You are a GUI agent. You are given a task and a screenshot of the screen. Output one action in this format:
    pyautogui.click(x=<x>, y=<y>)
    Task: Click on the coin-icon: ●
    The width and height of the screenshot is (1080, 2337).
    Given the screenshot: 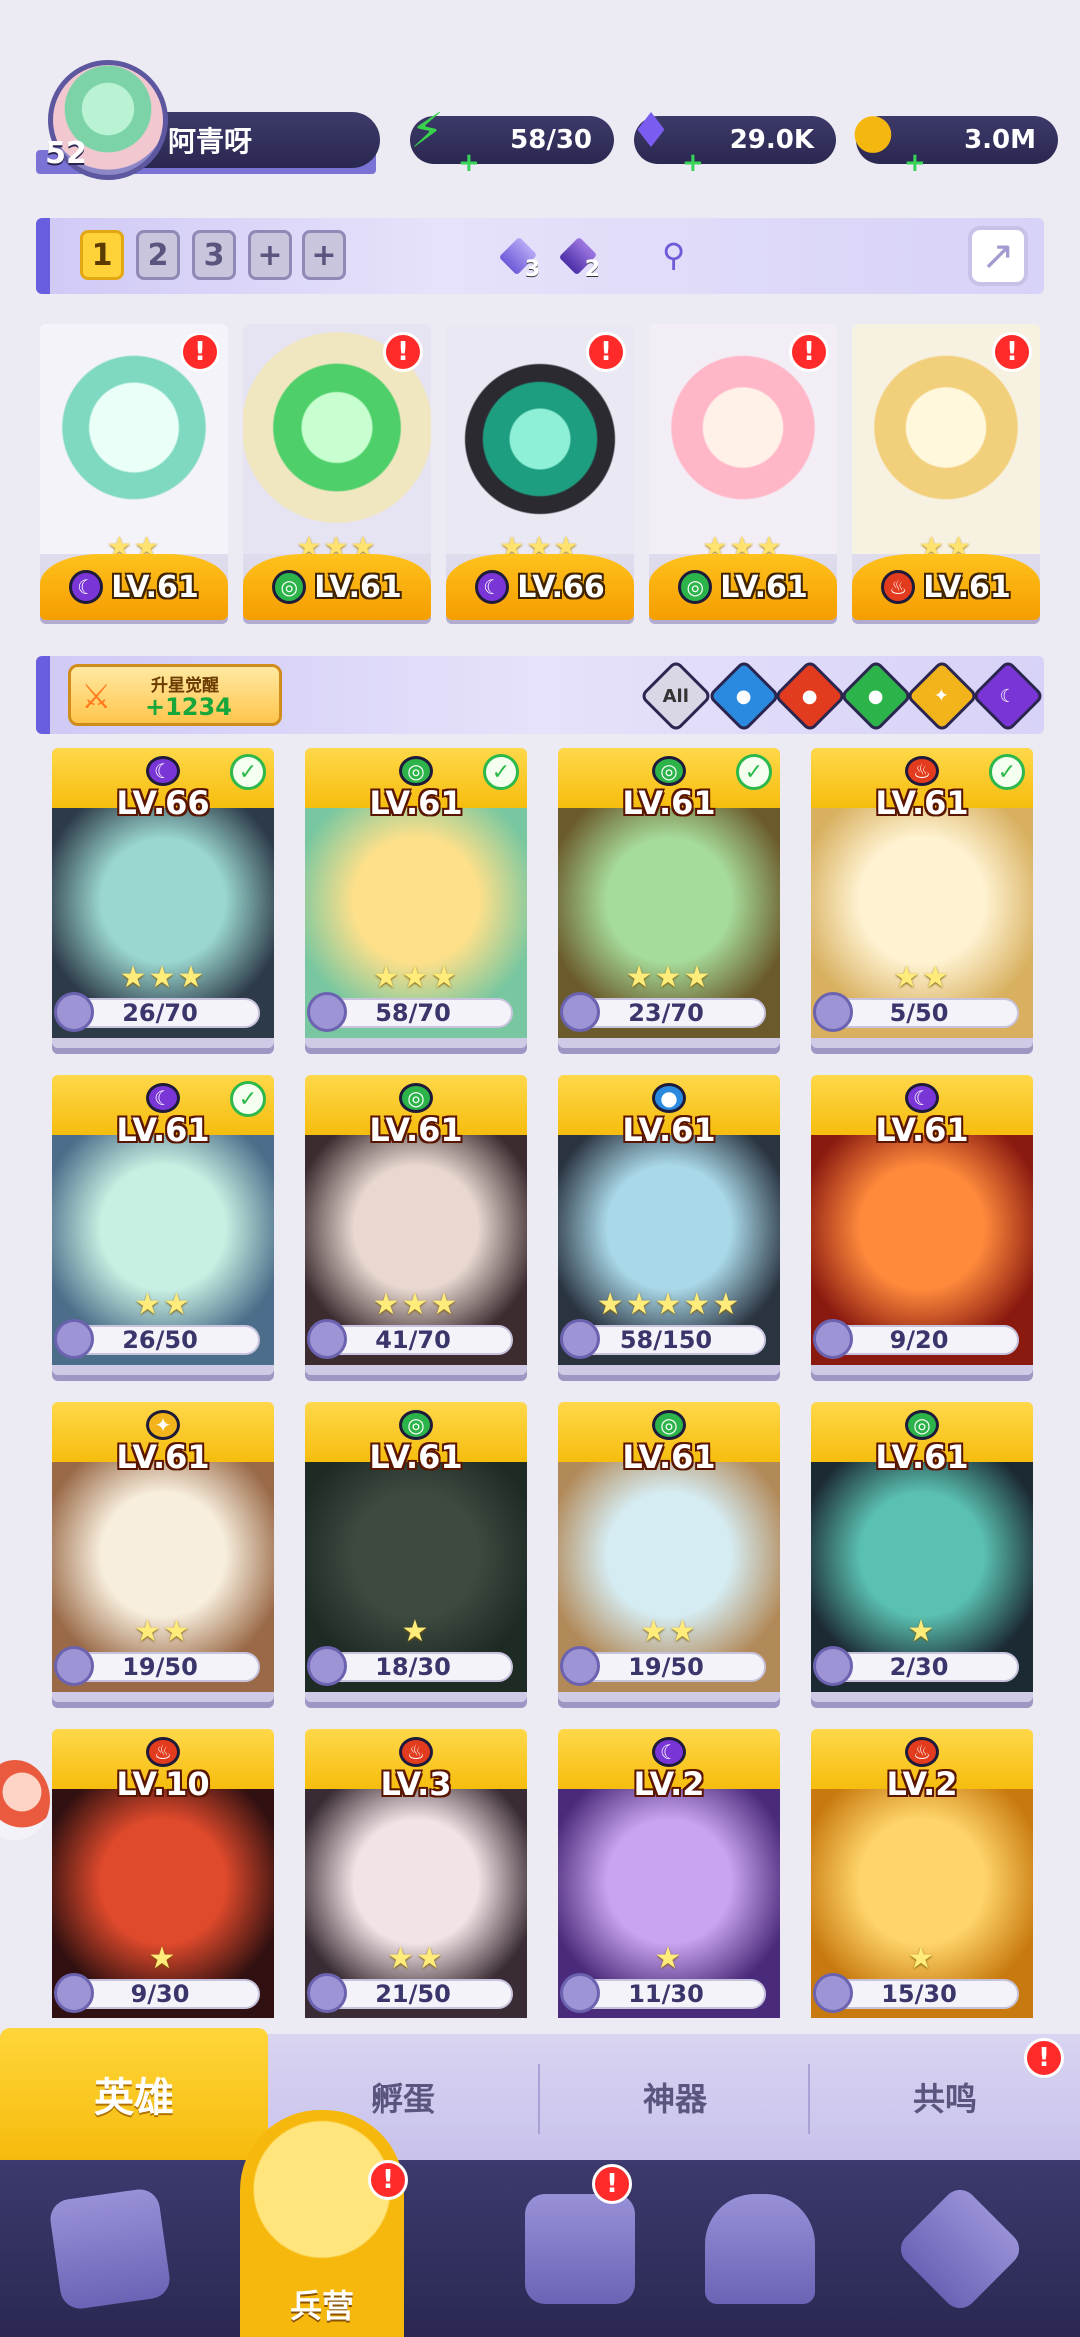 What is the action you would take?
    pyautogui.click(x=873, y=131)
    